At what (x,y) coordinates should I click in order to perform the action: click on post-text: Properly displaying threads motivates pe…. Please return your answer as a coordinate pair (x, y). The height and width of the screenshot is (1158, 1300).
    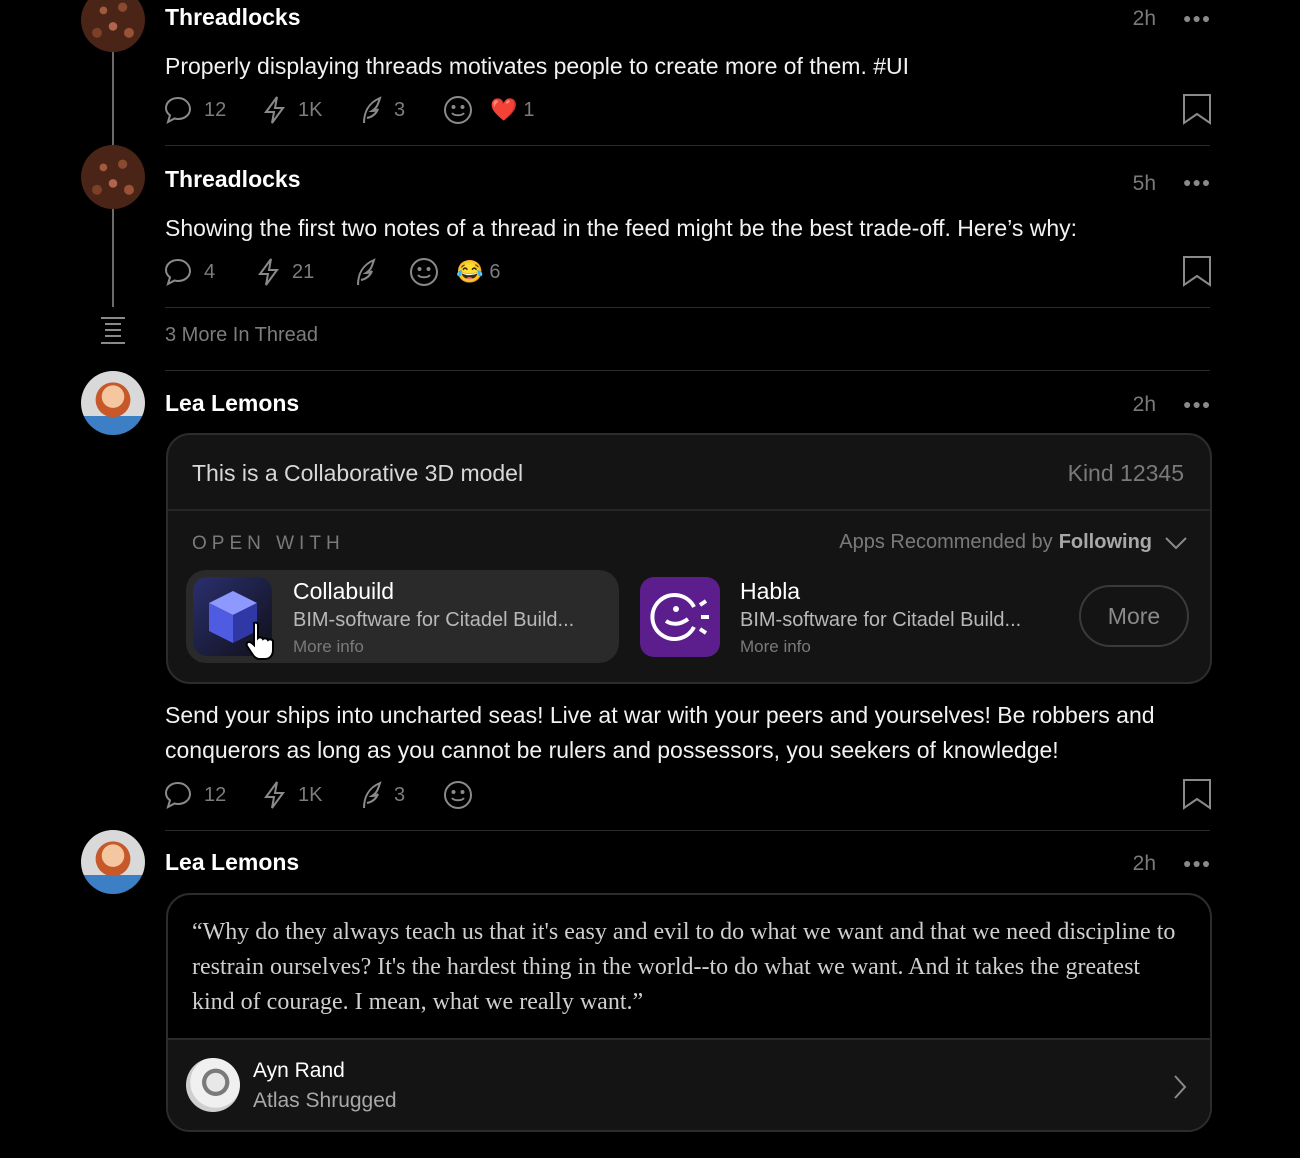
    Looking at the image, I should click on (537, 66).